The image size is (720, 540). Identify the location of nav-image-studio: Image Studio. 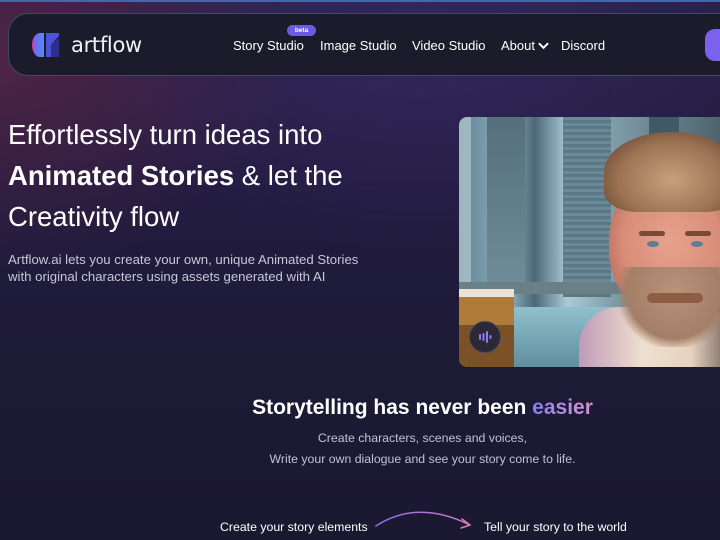
(358, 45).